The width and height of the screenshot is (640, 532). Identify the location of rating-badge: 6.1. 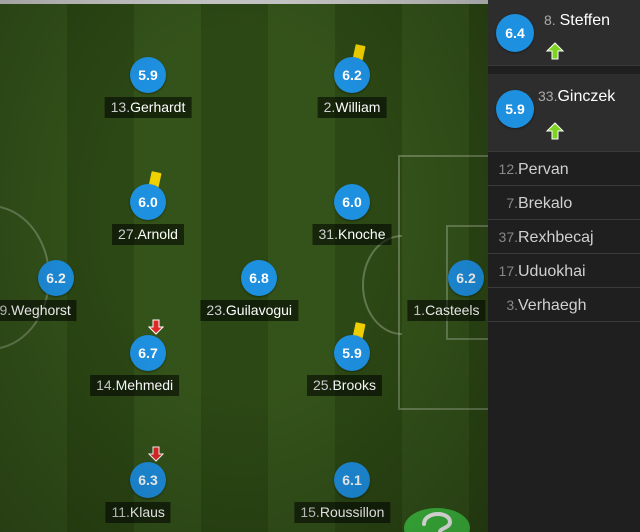
(352, 480).